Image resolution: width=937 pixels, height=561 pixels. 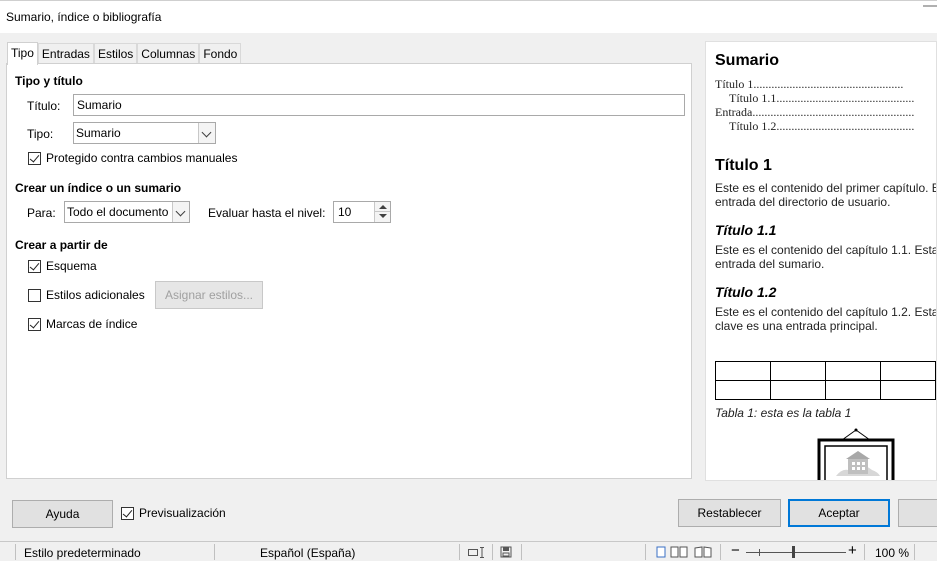 What do you see at coordinates (307, 553) in the screenshot?
I see `language-status: Español (España)` at bounding box center [307, 553].